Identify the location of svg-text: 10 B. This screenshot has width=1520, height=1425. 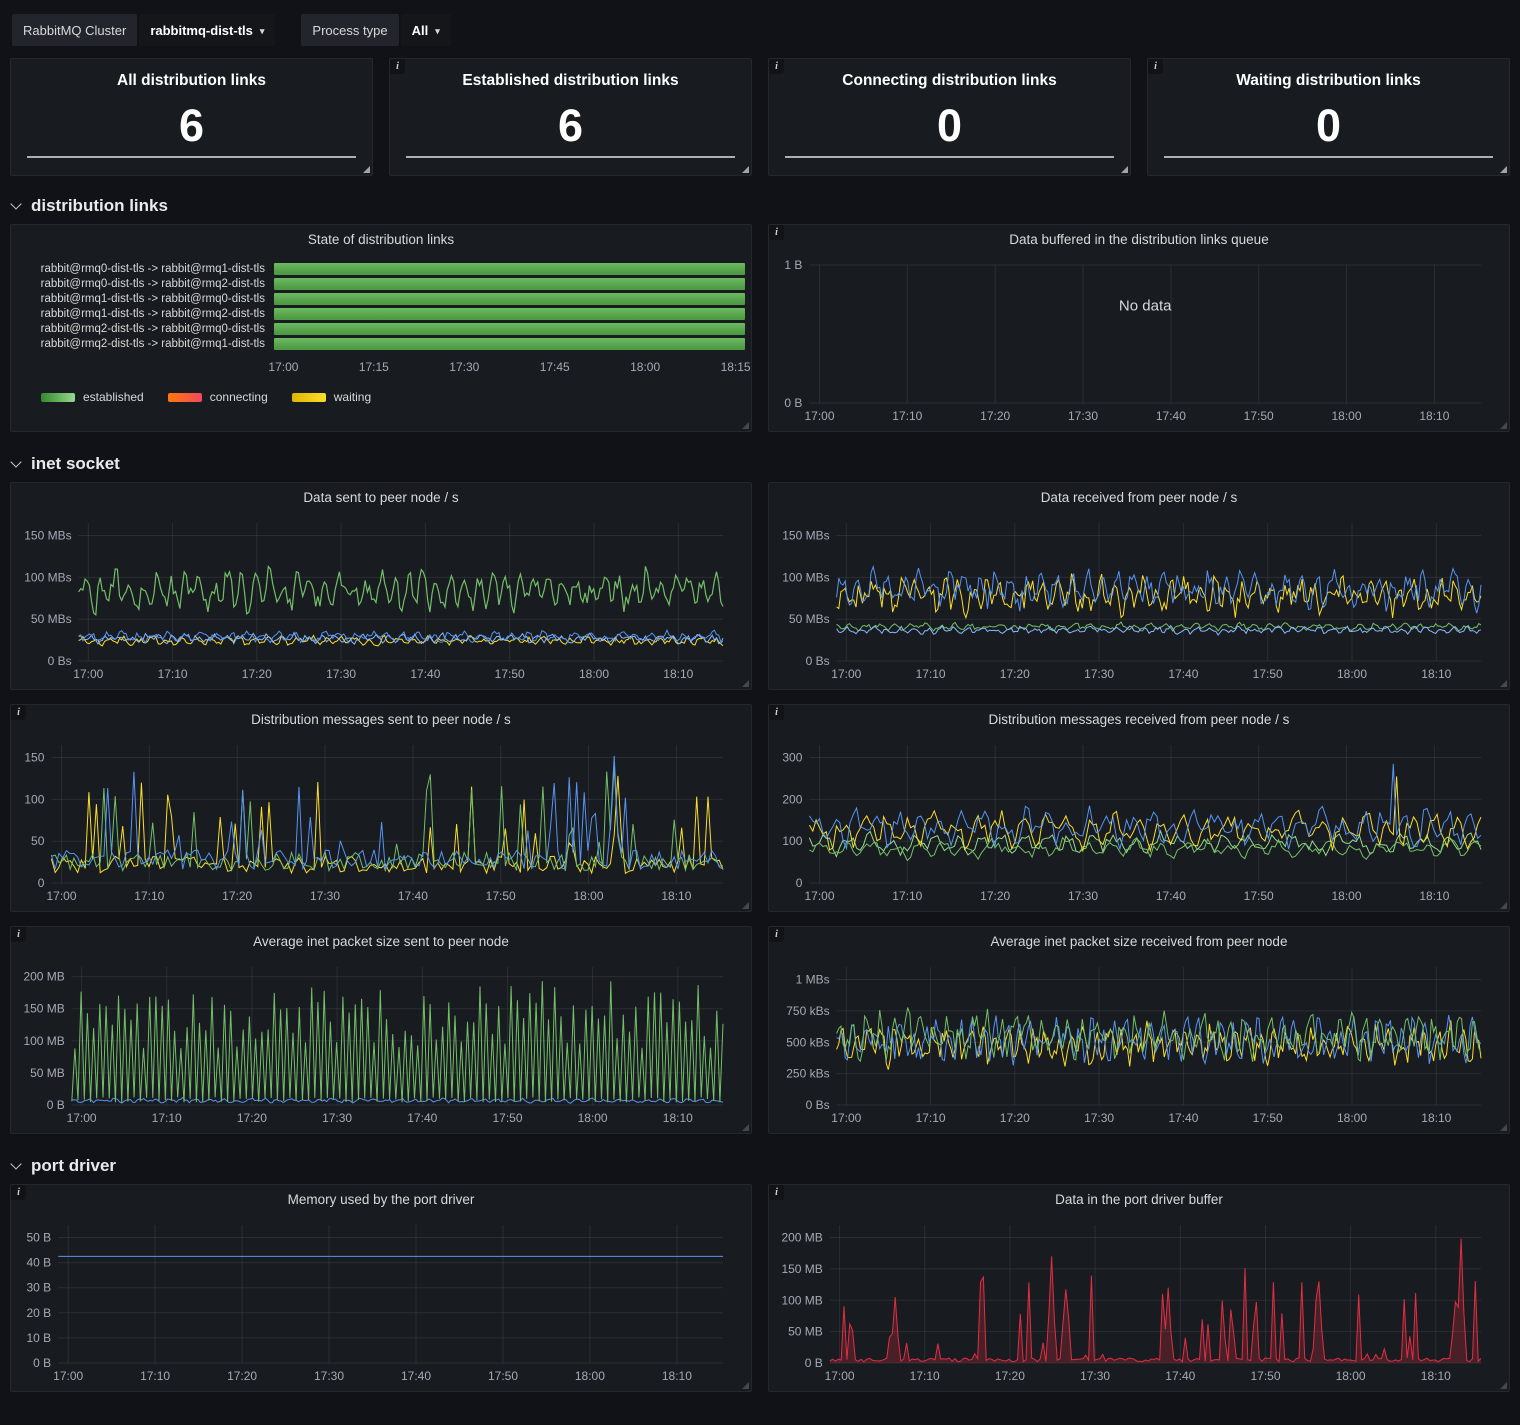
(39, 1338).